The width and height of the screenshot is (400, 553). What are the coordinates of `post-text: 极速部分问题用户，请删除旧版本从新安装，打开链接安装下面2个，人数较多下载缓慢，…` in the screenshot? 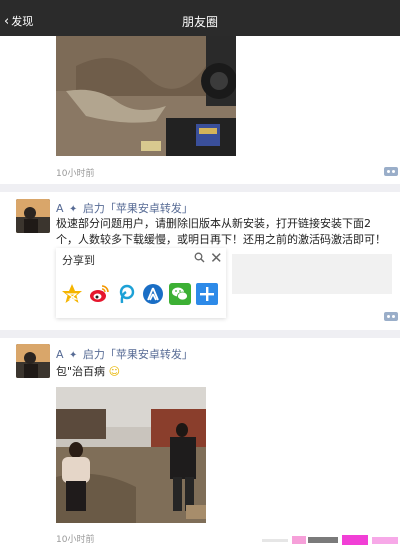 It's located at (221, 231).